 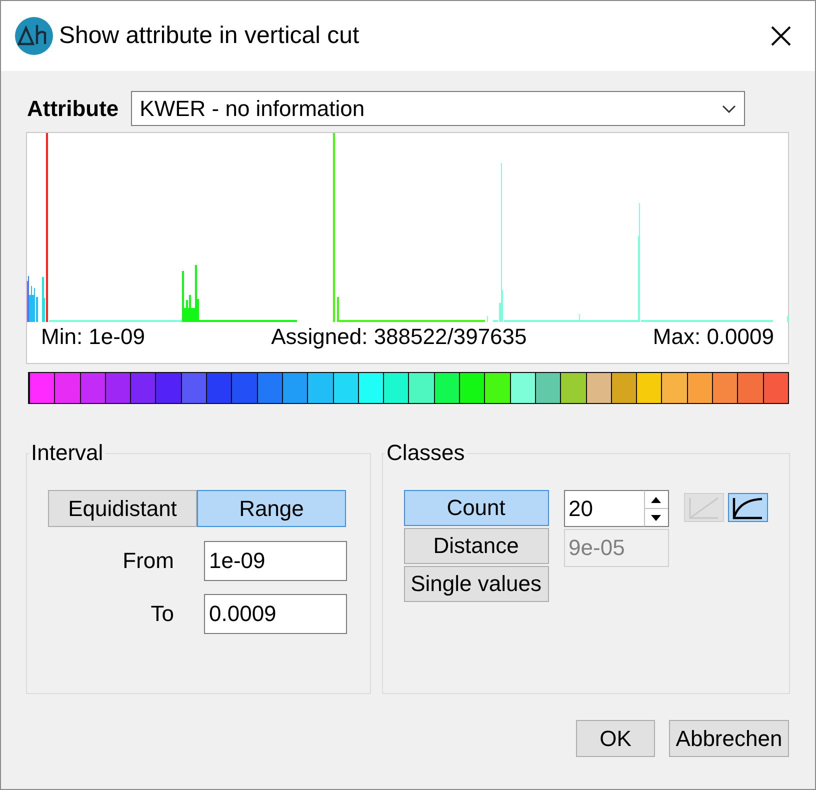 What do you see at coordinates (34, 36) in the screenshot?
I see `app-logo-icon` at bounding box center [34, 36].